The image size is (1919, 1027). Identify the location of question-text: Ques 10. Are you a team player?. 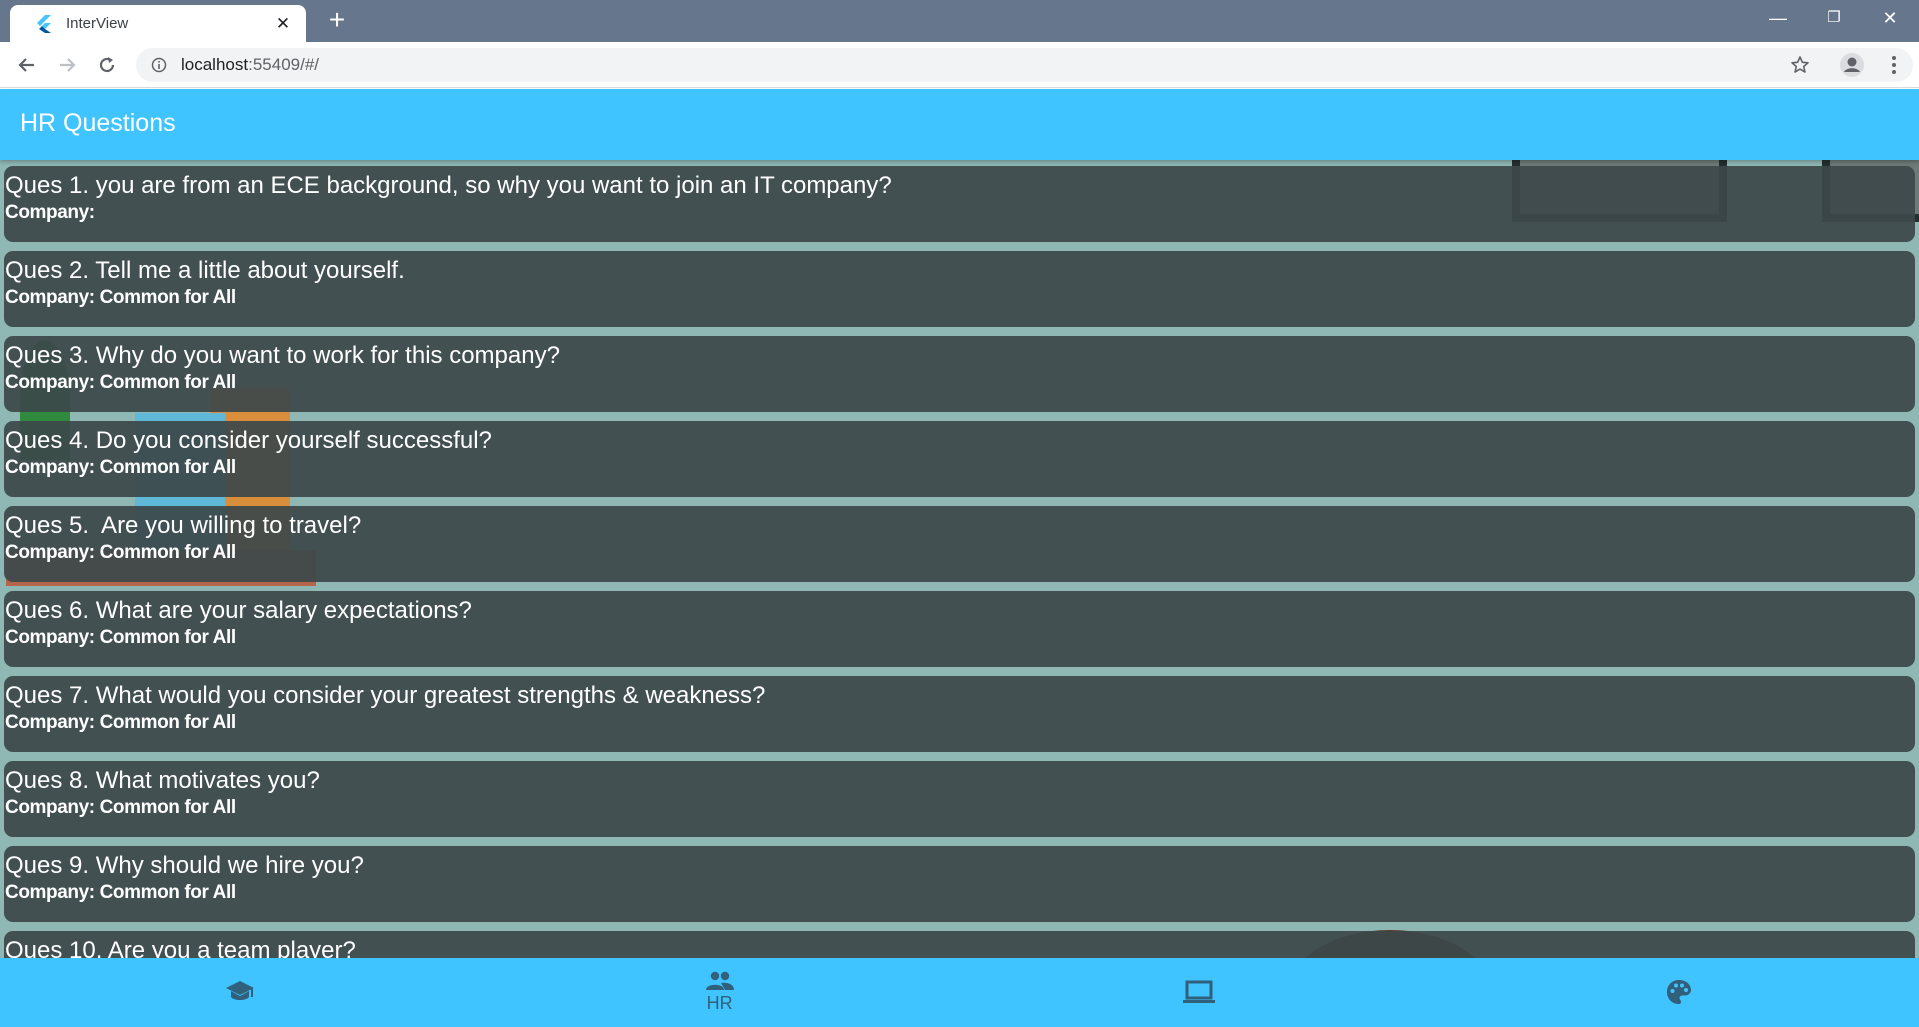
(180, 947).